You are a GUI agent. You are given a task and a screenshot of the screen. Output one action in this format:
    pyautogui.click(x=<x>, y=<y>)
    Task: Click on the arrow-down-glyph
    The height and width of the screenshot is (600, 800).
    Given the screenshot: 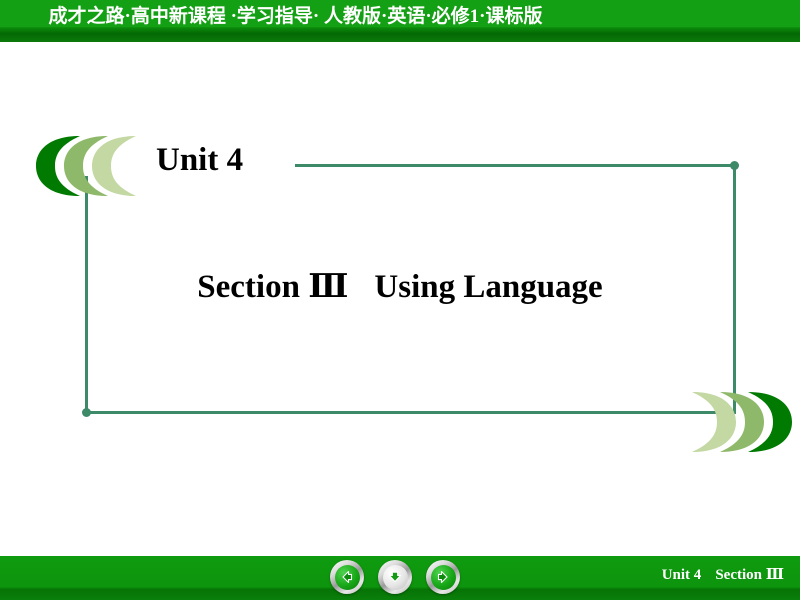 What is the action you would take?
    pyautogui.click(x=395, y=576)
    